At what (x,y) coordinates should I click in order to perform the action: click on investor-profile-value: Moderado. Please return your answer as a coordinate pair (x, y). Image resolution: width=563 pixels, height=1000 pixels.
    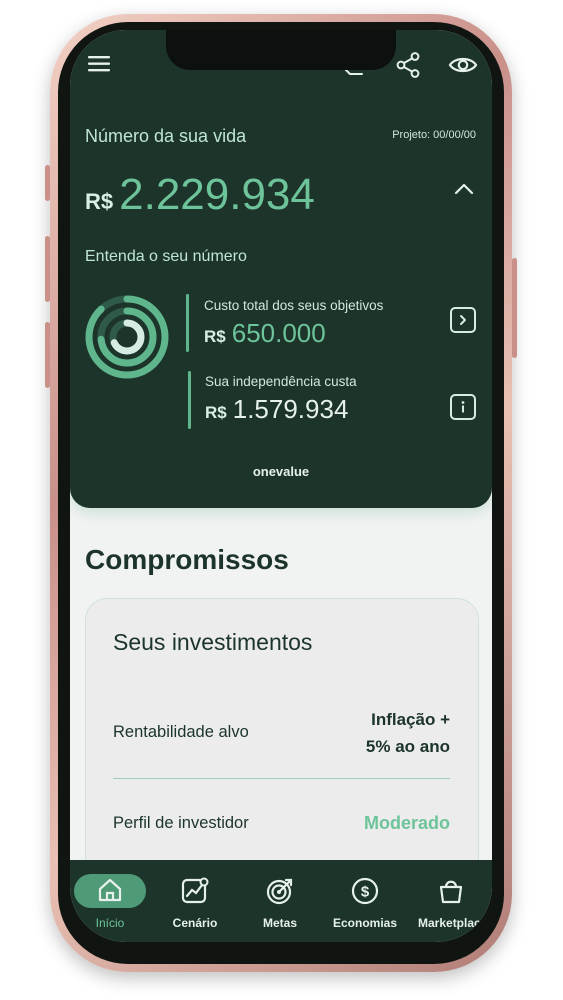
    Looking at the image, I should click on (406, 823).